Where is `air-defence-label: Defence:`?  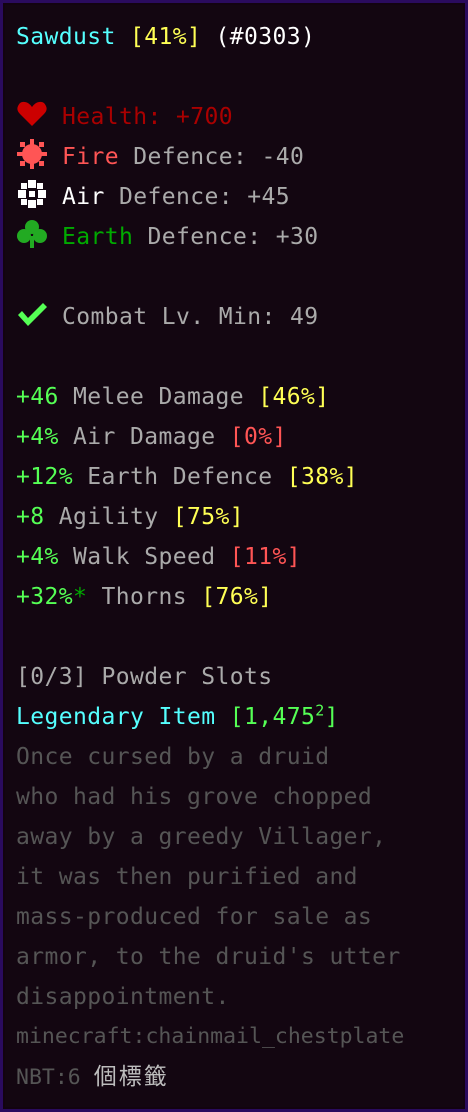 air-defence-label: Defence: is located at coordinates (176, 197).